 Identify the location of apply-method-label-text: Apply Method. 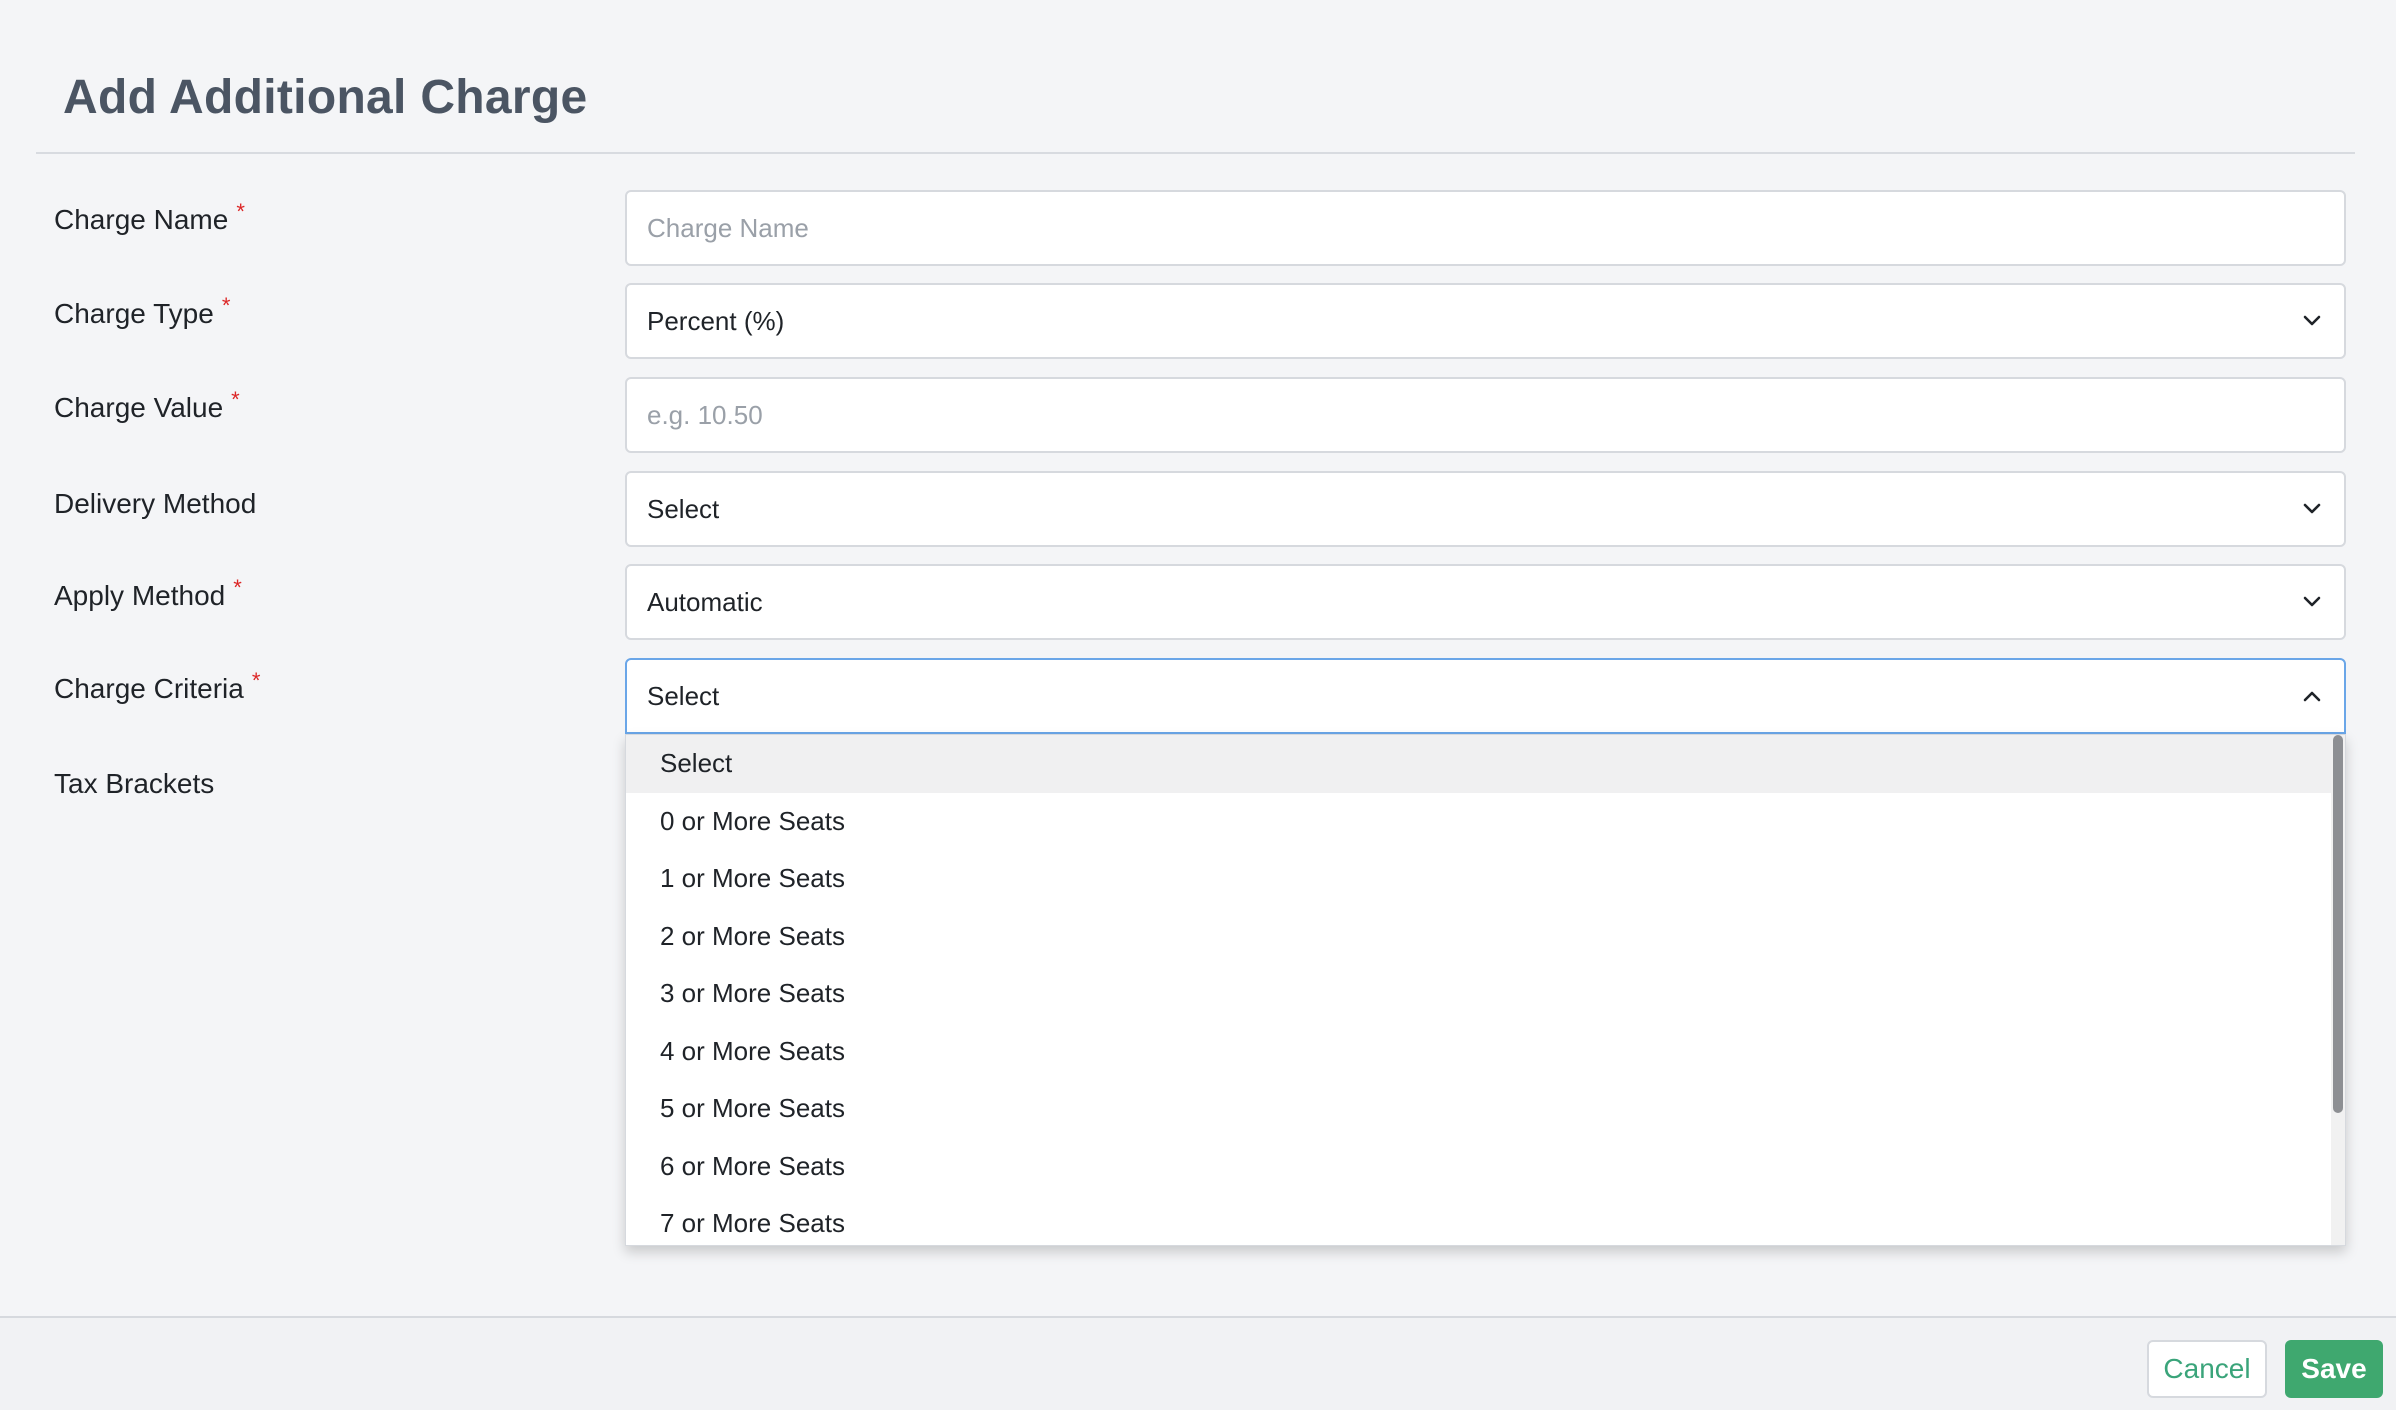
(140, 595).